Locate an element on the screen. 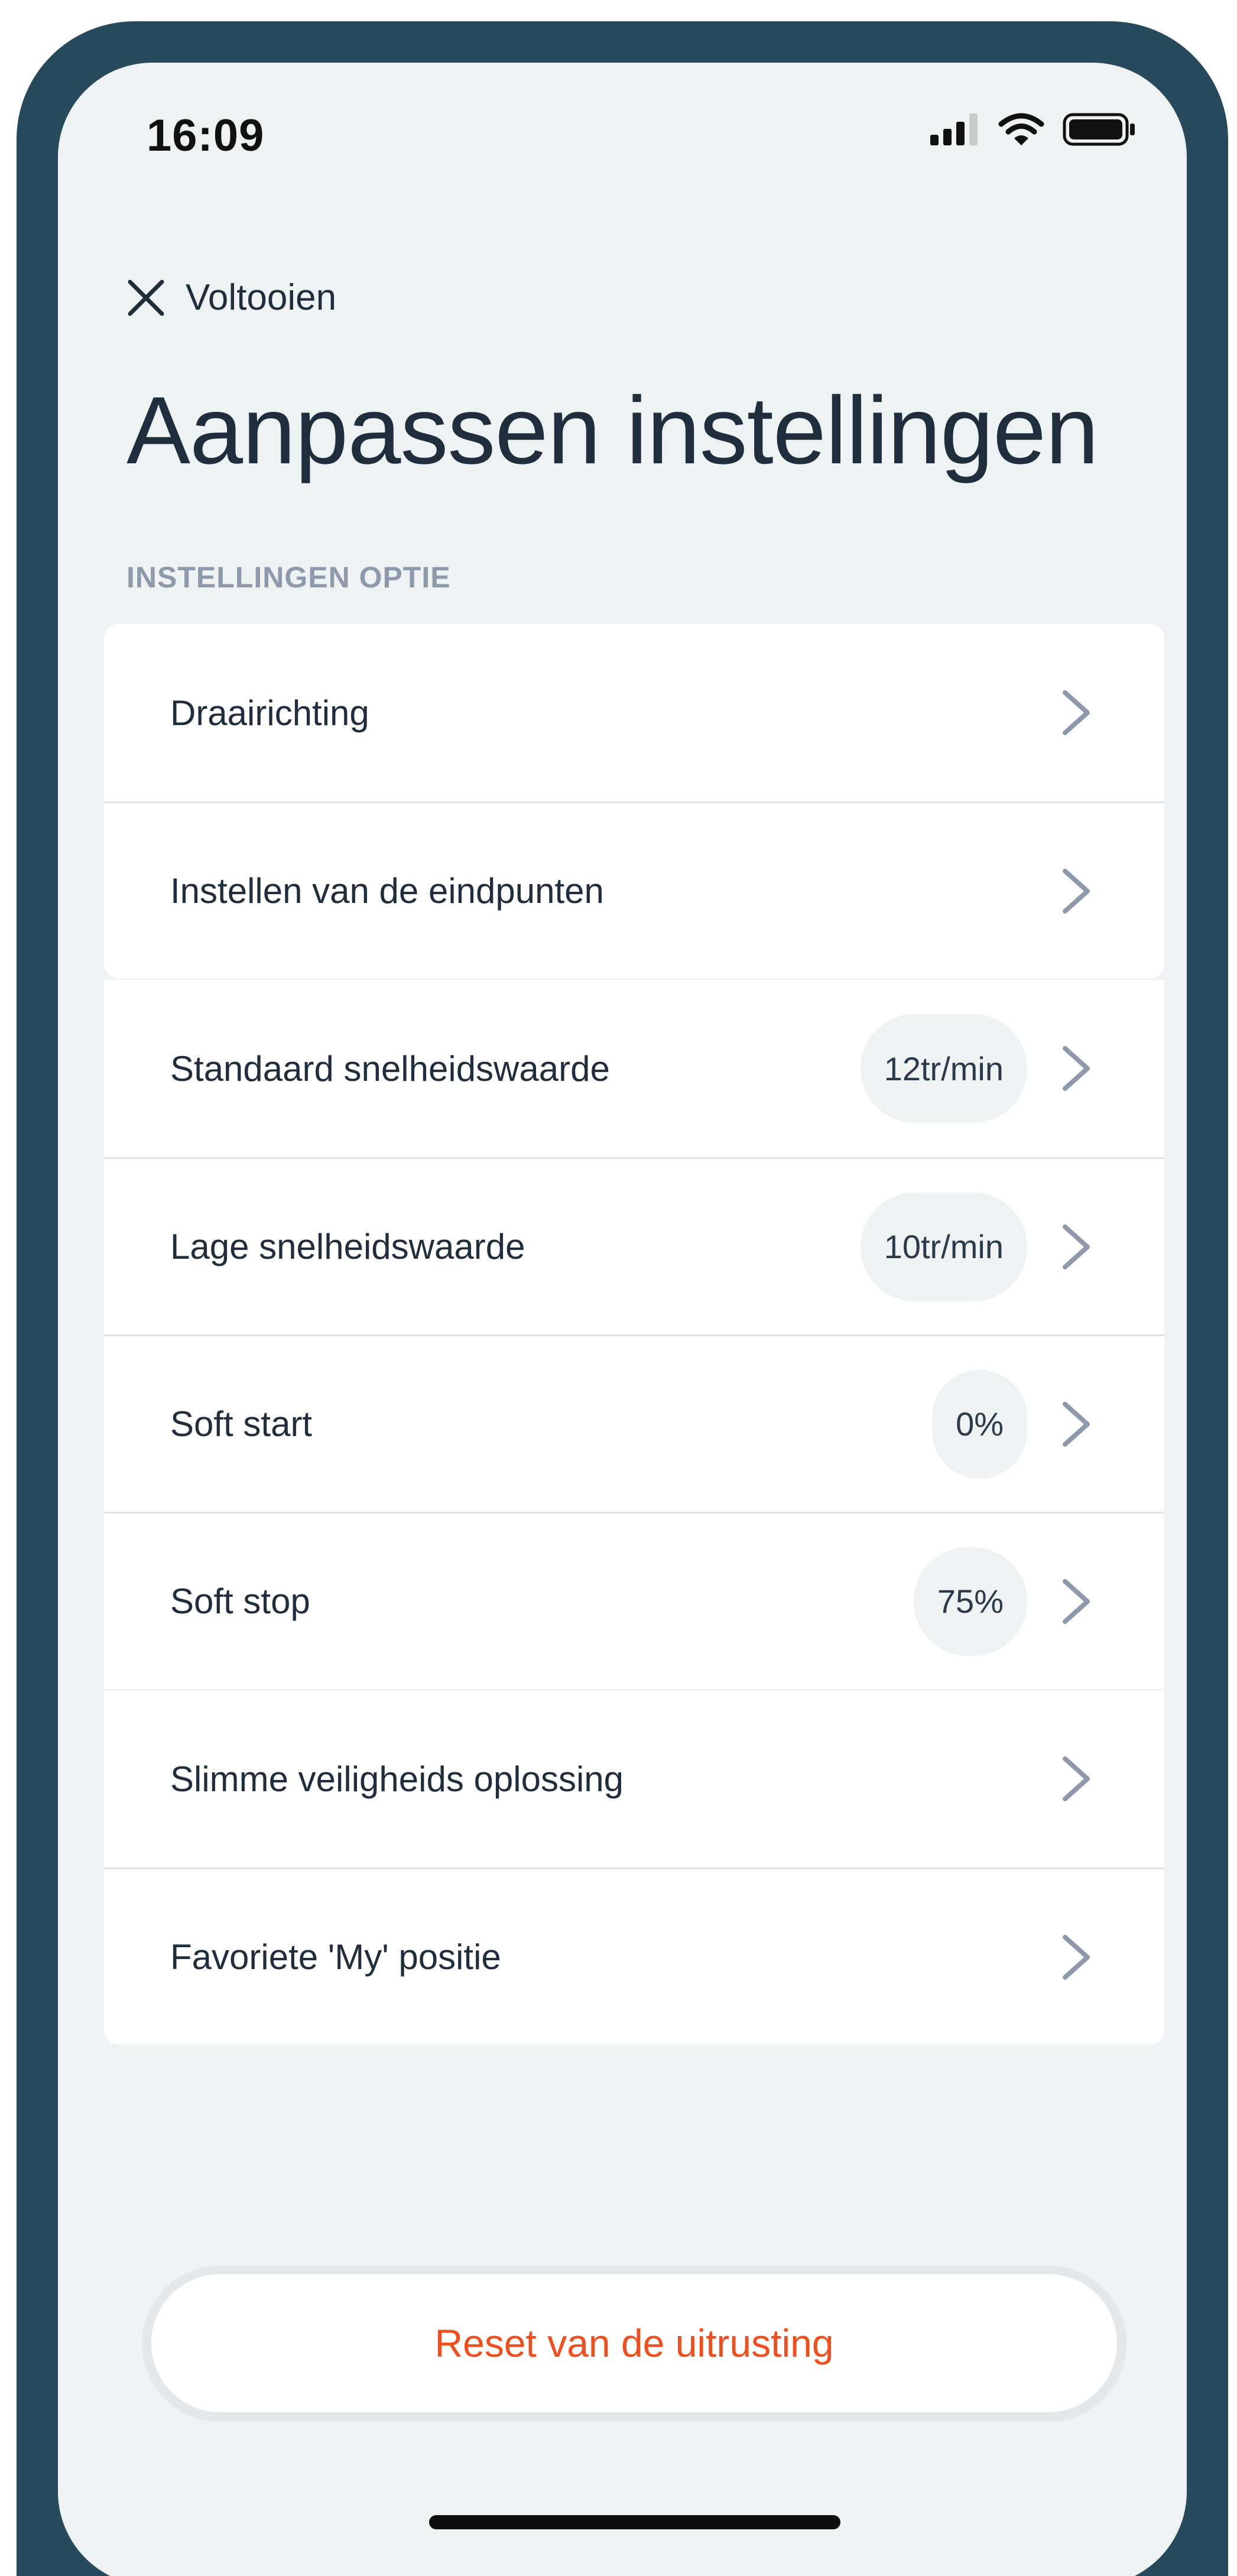 The height and width of the screenshot is (2576, 1237). page-title: Aanpassen instellingen is located at coordinates (612, 430).